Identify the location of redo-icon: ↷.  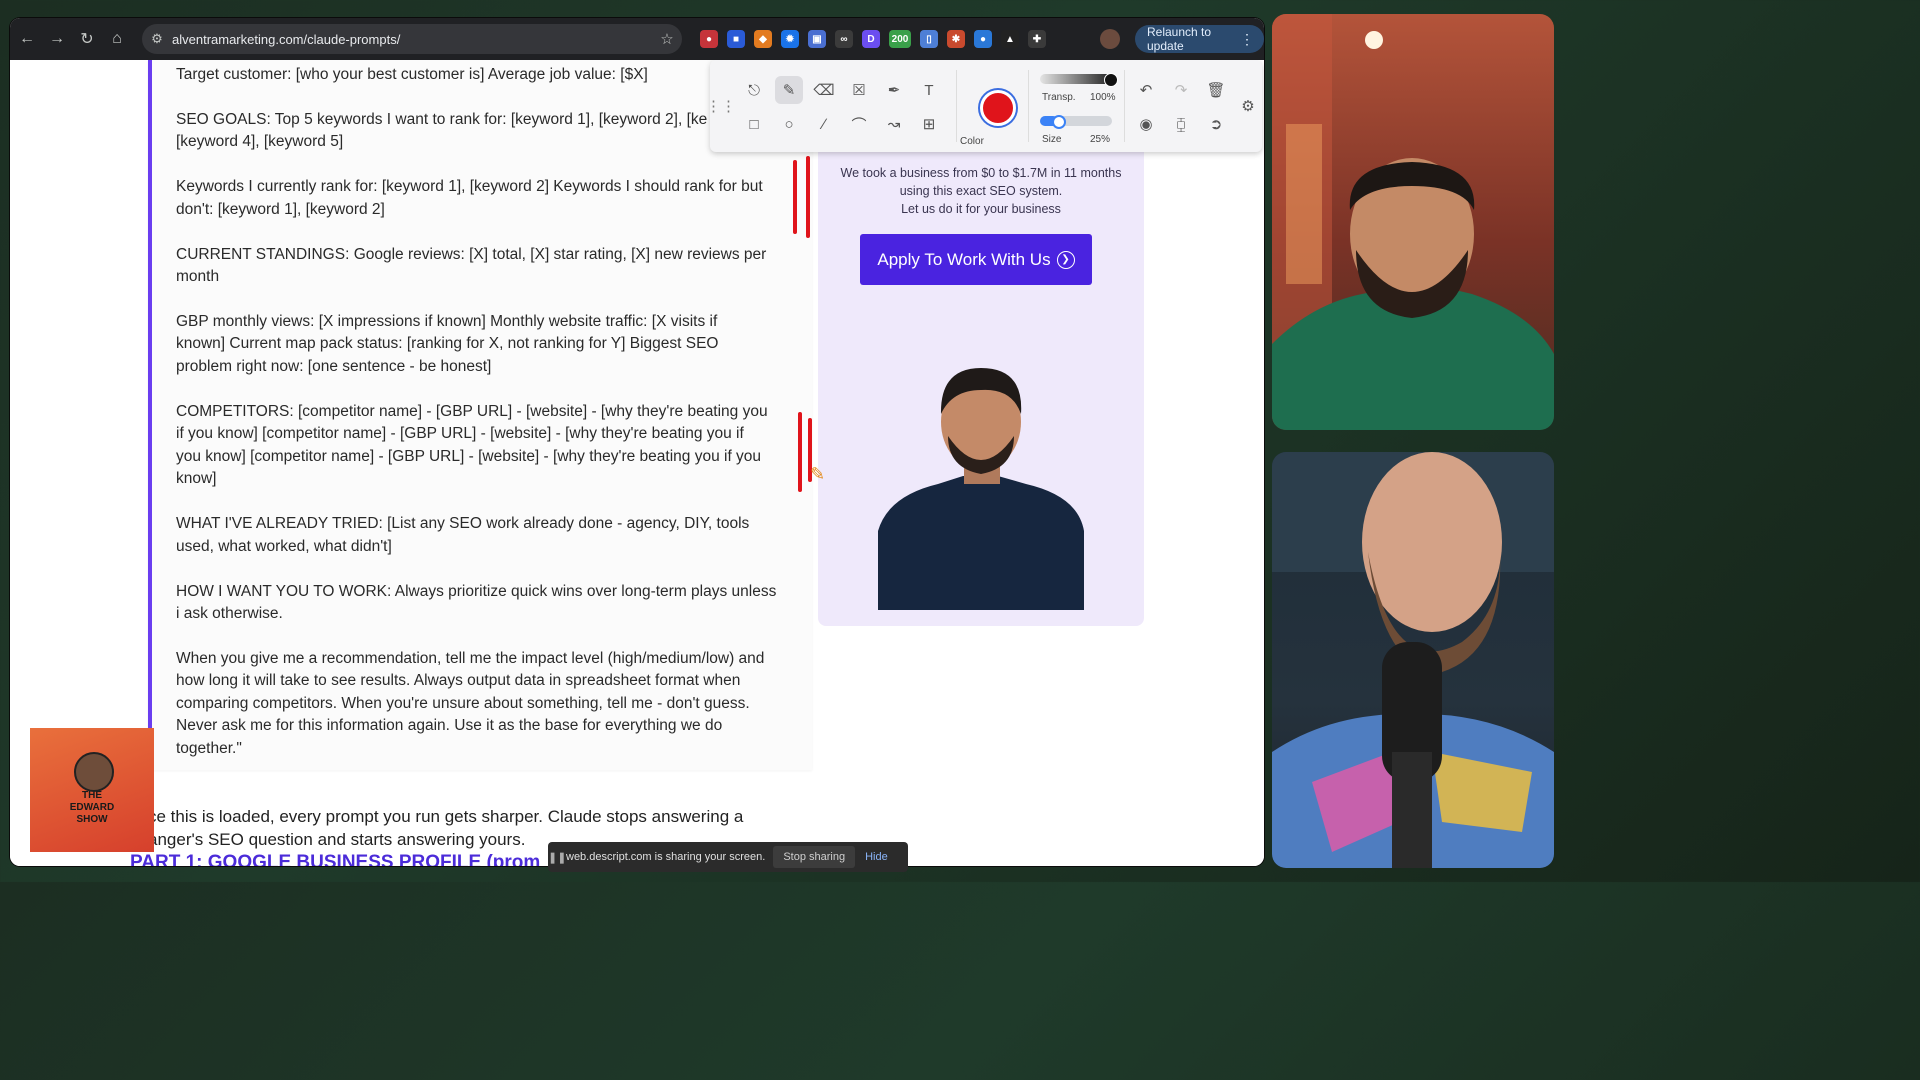
(1181, 90).